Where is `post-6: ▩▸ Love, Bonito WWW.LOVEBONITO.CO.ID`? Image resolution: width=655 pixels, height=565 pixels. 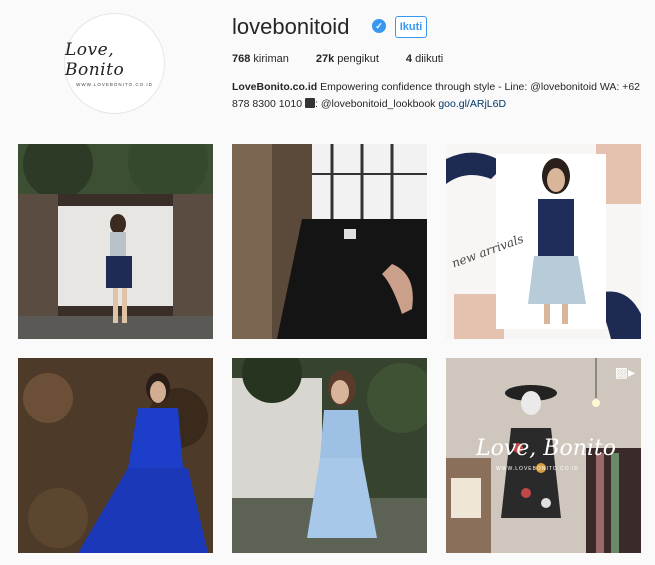
post-6: ▩▸ Love, Bonito WWW.LOVEBONITO.CO.ID is located at coordinates (543, 455).